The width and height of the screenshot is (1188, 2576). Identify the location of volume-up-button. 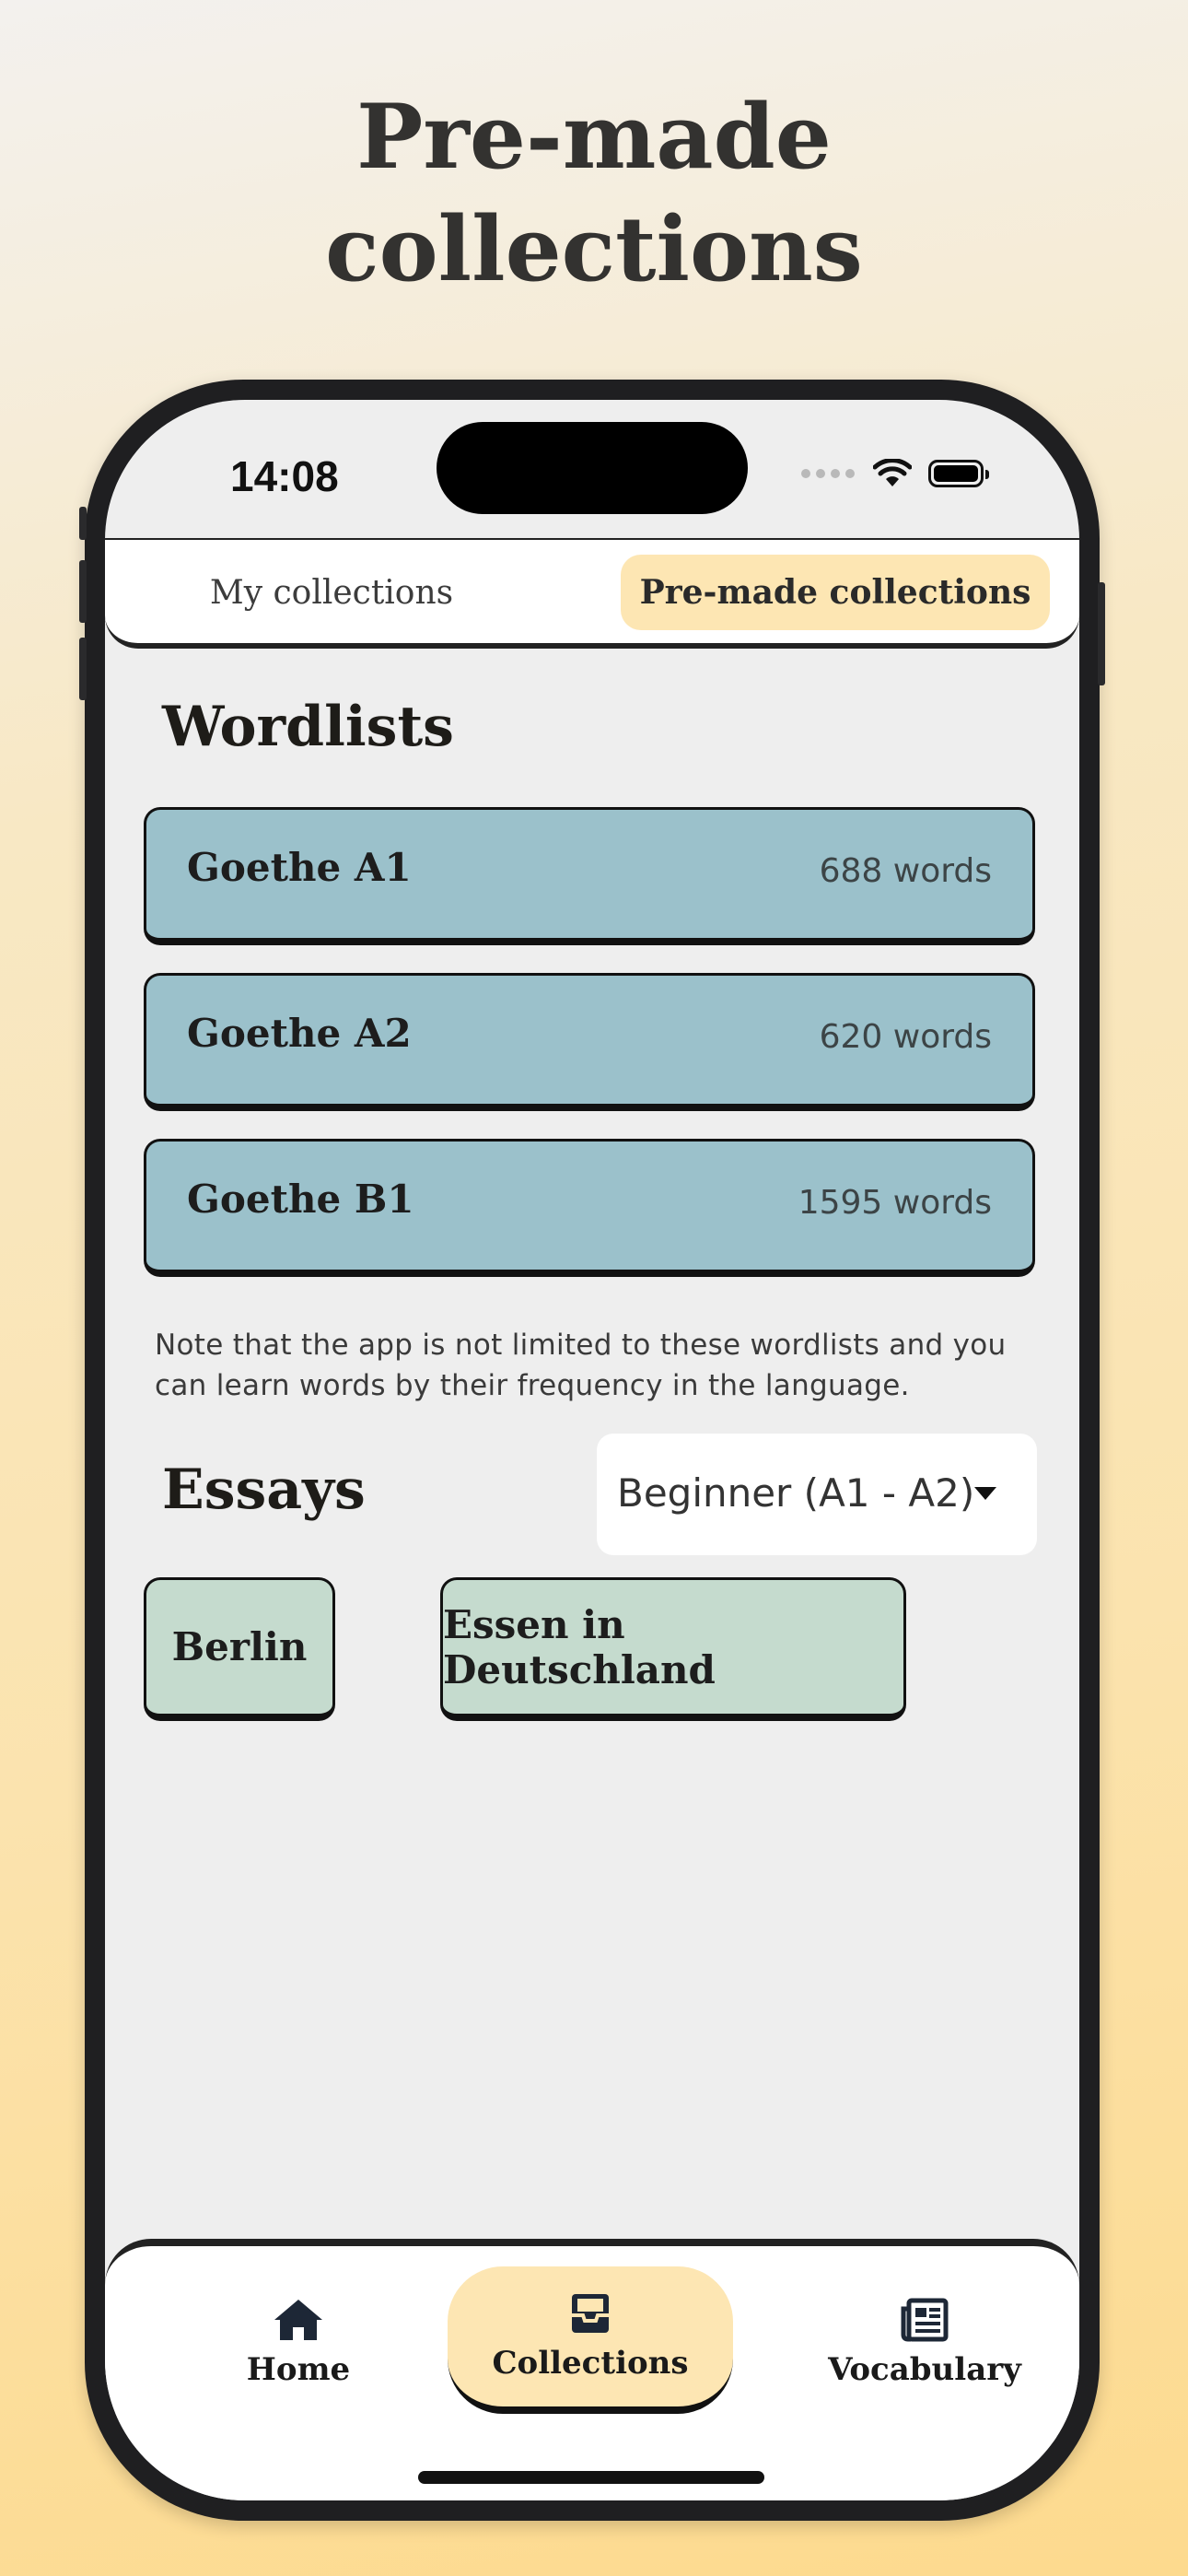
(83, 591).